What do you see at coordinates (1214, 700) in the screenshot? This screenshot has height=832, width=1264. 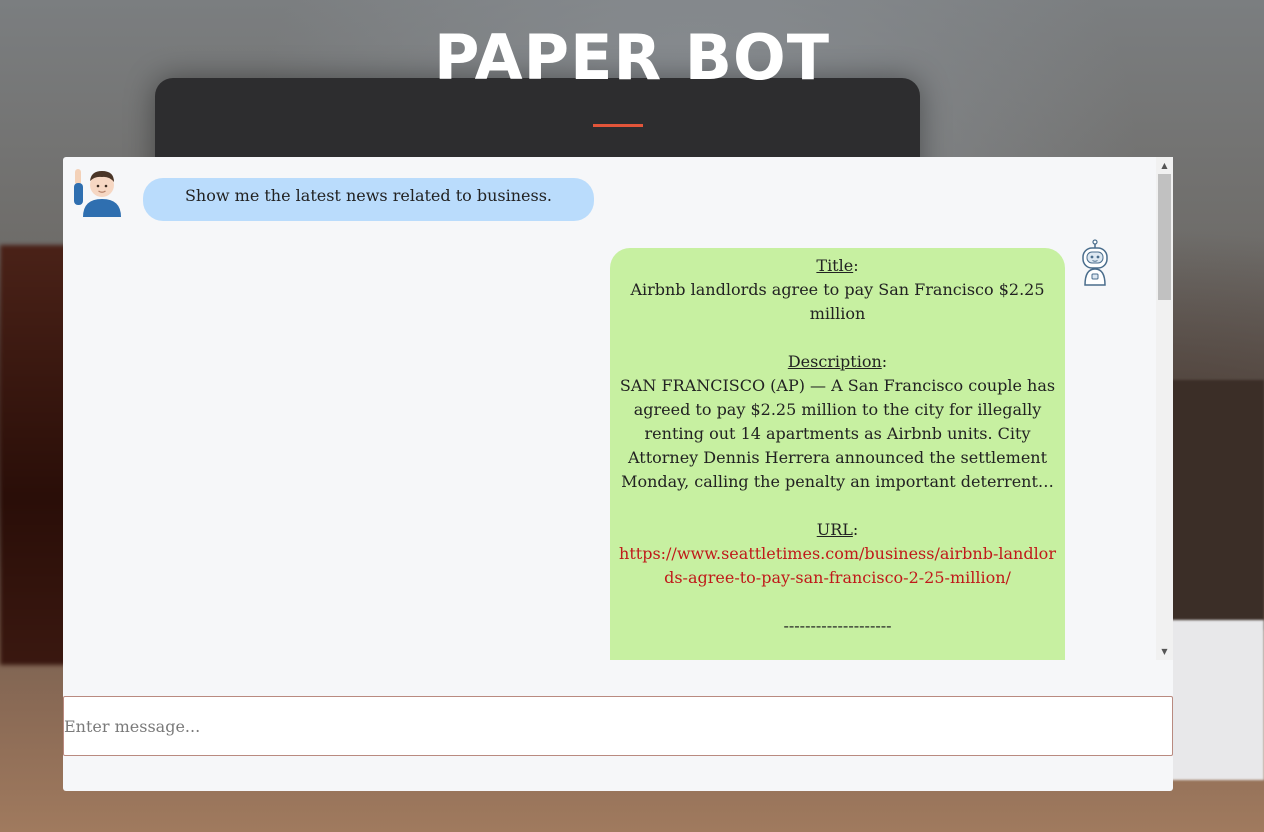 I see `background-paper` at bounding box center [1214, 700].